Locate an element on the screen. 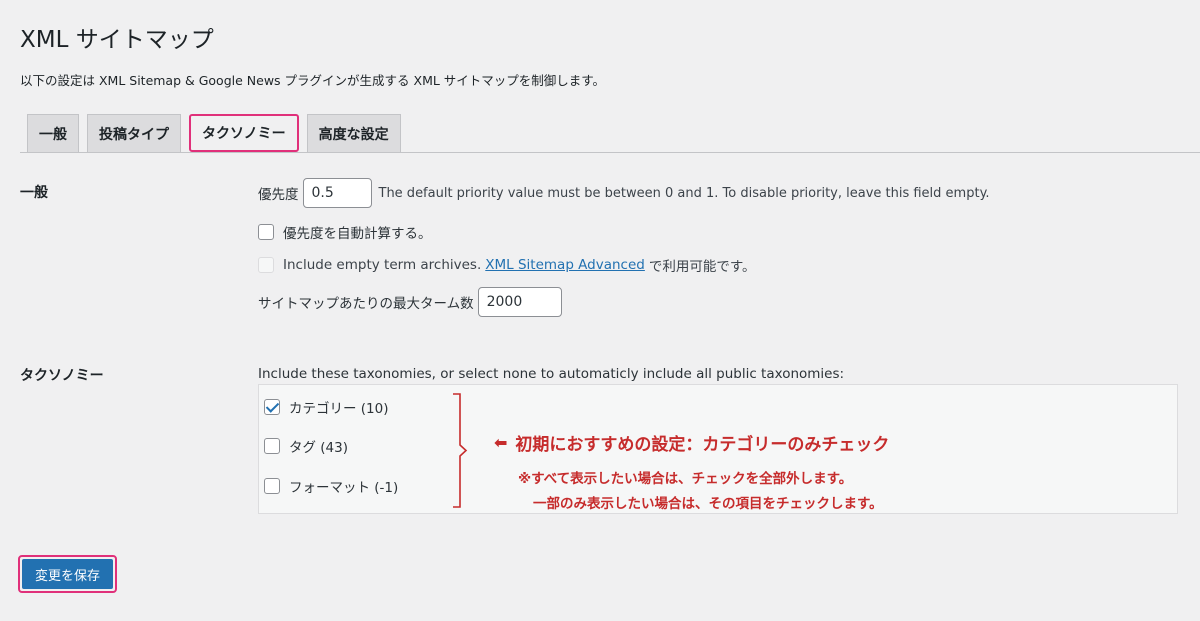 This screenshot has width=1200, height=621. priority-label: 優先度 is located at coordinates (278, 195).